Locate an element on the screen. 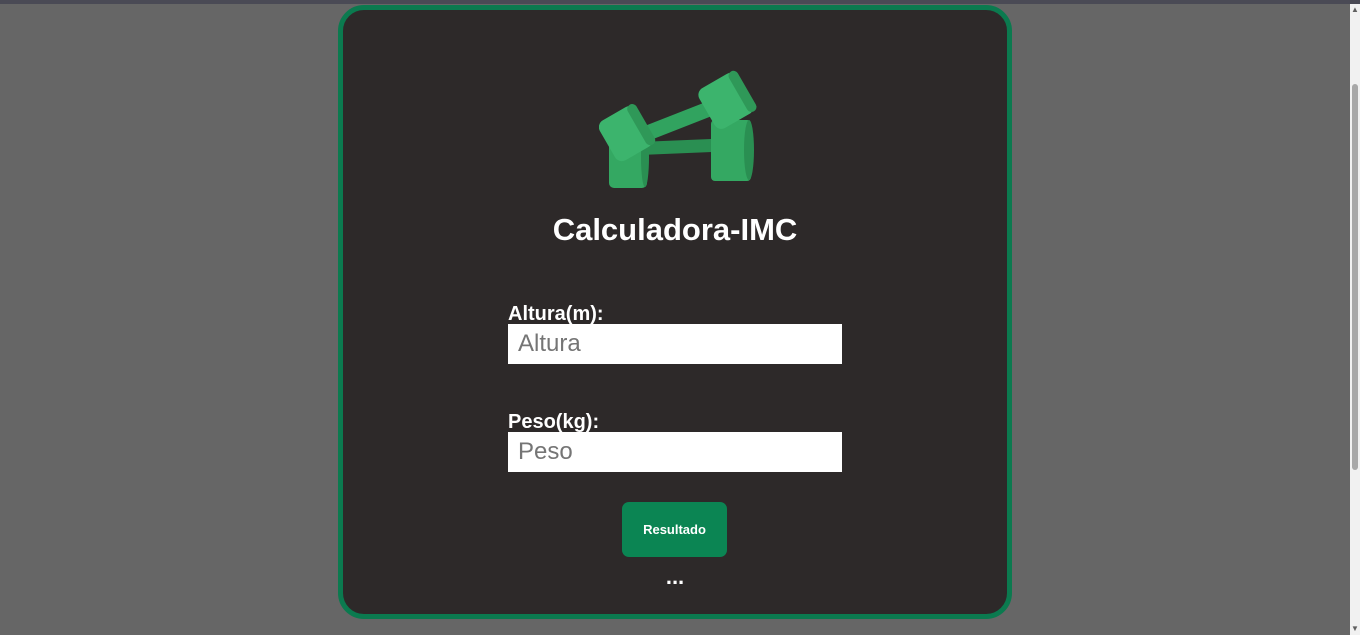 The width and height of the screenshot is (1360, 635). vertical-scrollbar: ▲ ▼ is located at coordinates (1355, 319).